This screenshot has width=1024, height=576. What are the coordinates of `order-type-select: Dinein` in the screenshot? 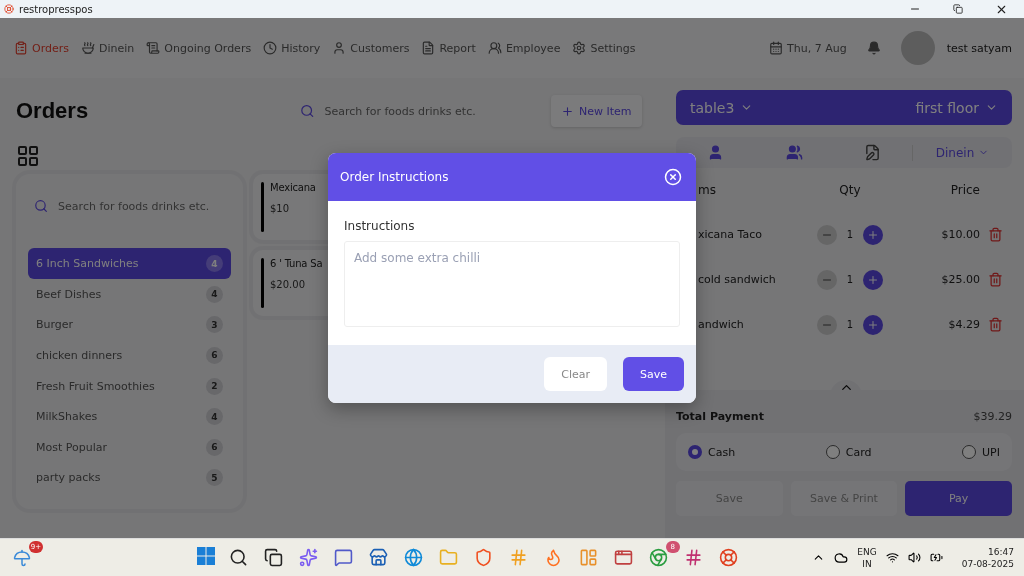 It's located at (962, 152).